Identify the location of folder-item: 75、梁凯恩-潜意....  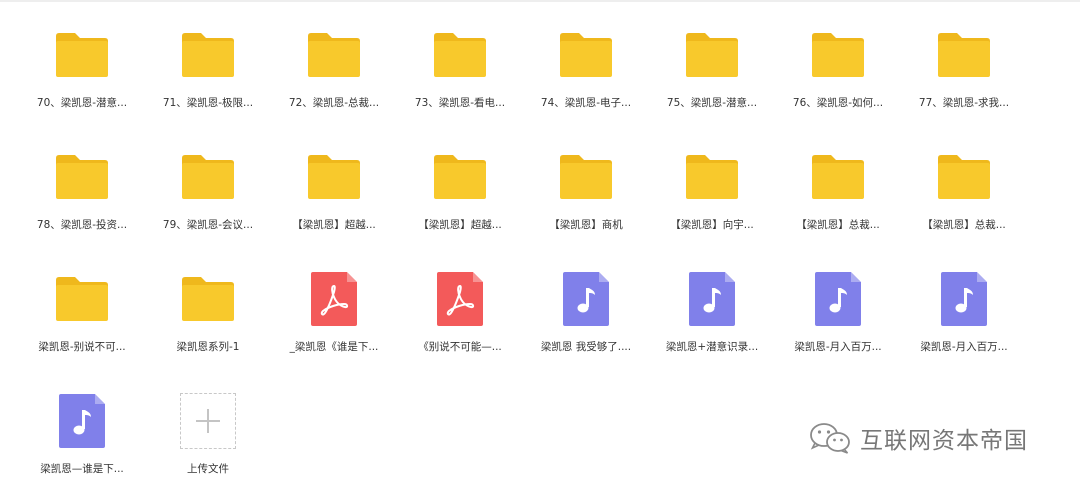
(712, 81).